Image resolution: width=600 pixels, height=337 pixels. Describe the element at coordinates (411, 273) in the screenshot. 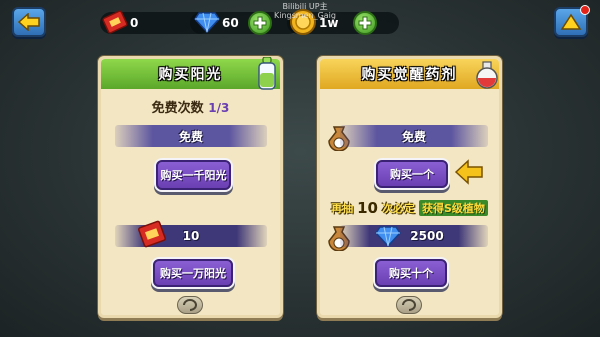

I see `buy-ten-potion-button: 购买十个` at that location.